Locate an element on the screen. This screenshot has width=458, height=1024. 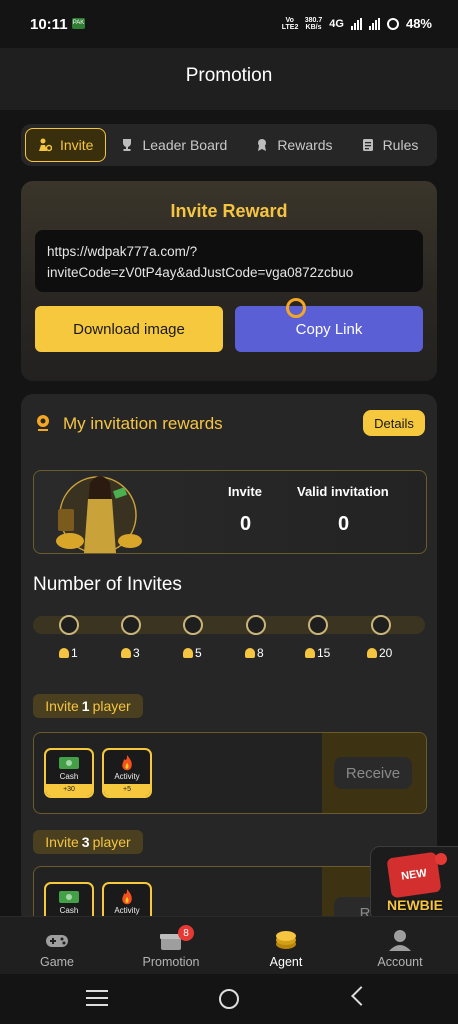
activity-reward-badge: Activity +5 is located at coordinates (127, 773).